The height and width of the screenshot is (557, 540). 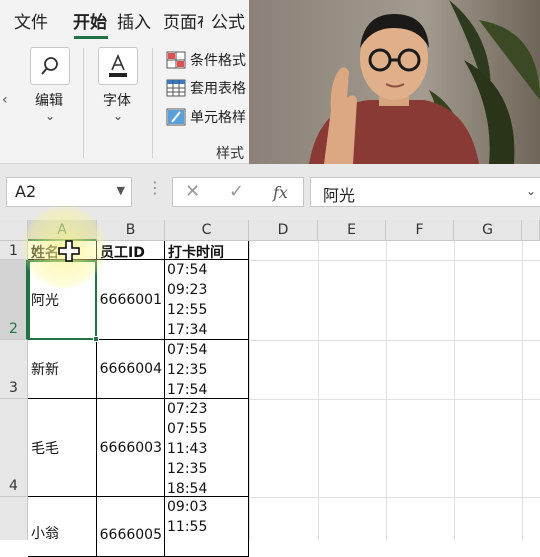 What do you see at coordinates (425, 192) in the screenshot?
I see `formula-input: 阿光` at bounding box center [425, 192].